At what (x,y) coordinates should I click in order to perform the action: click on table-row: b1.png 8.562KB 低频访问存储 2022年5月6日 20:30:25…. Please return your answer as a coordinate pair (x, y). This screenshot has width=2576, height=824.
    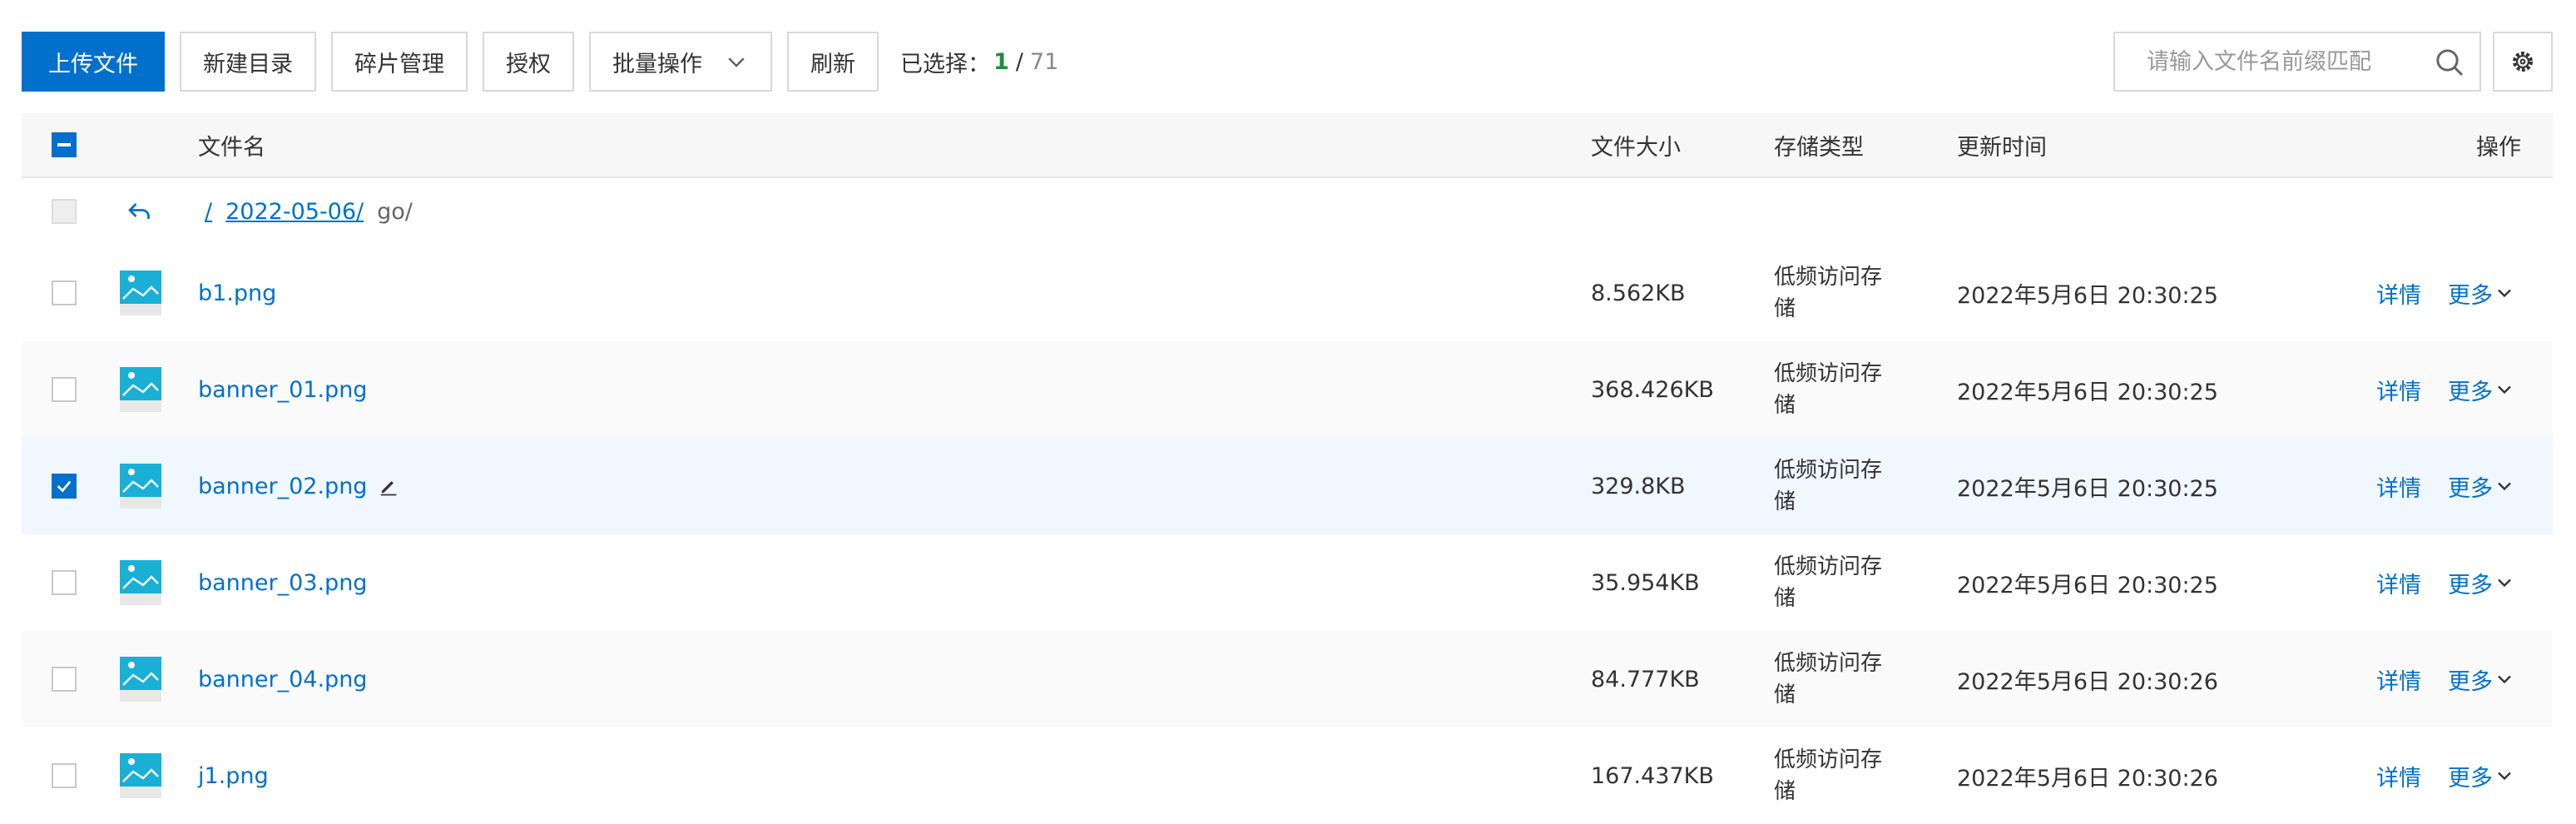
    Looking at the image, I should click on (1288, 293).